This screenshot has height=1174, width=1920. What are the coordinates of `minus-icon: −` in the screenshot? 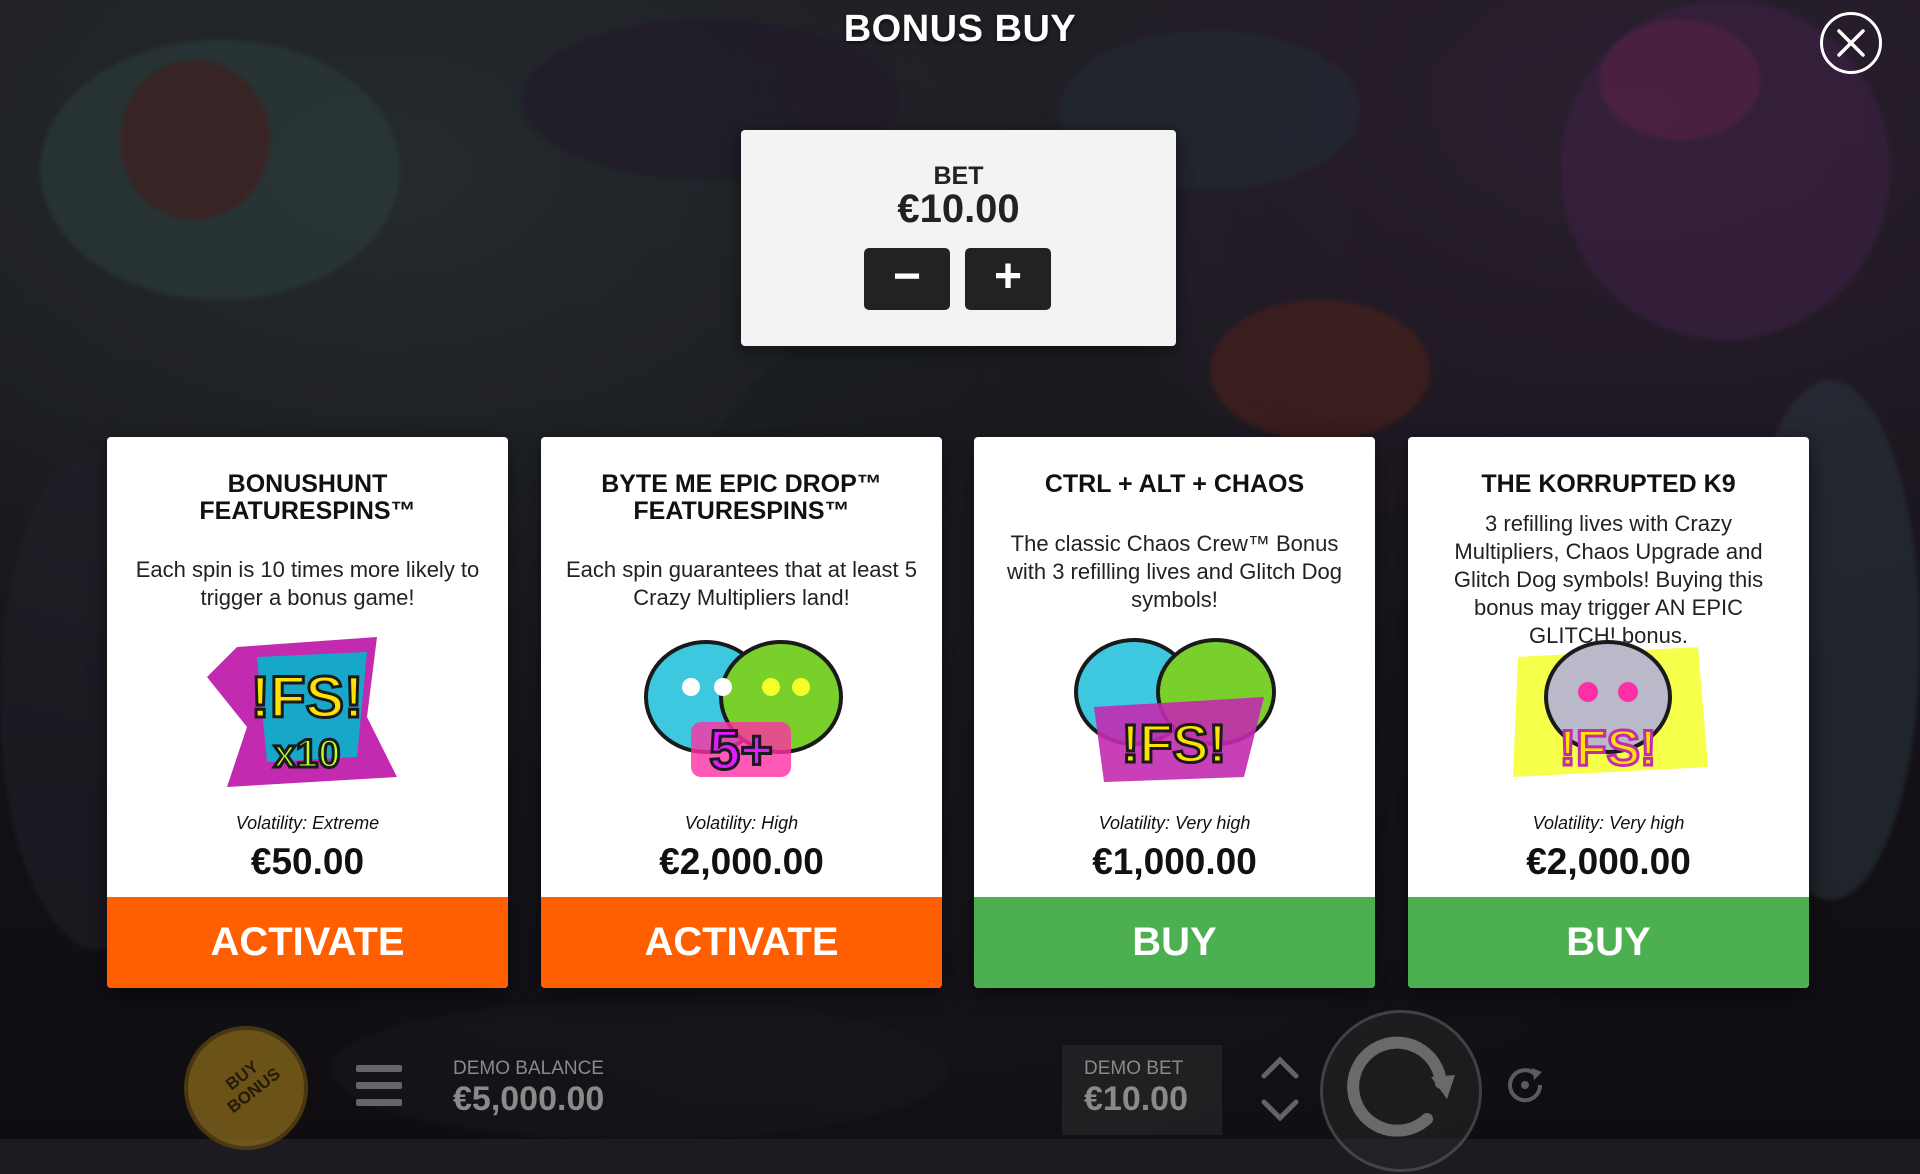 It's located at (907, 276).